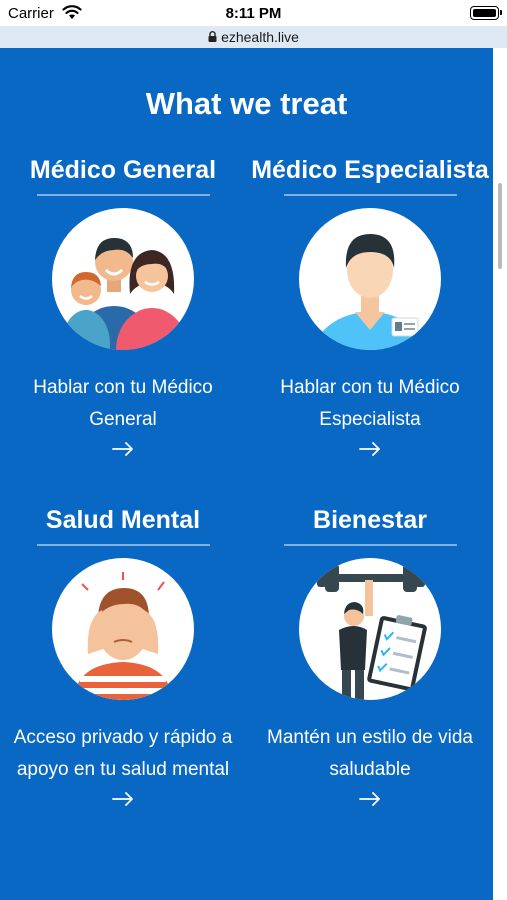  I want to click on scrollbar, so click(500, 474).